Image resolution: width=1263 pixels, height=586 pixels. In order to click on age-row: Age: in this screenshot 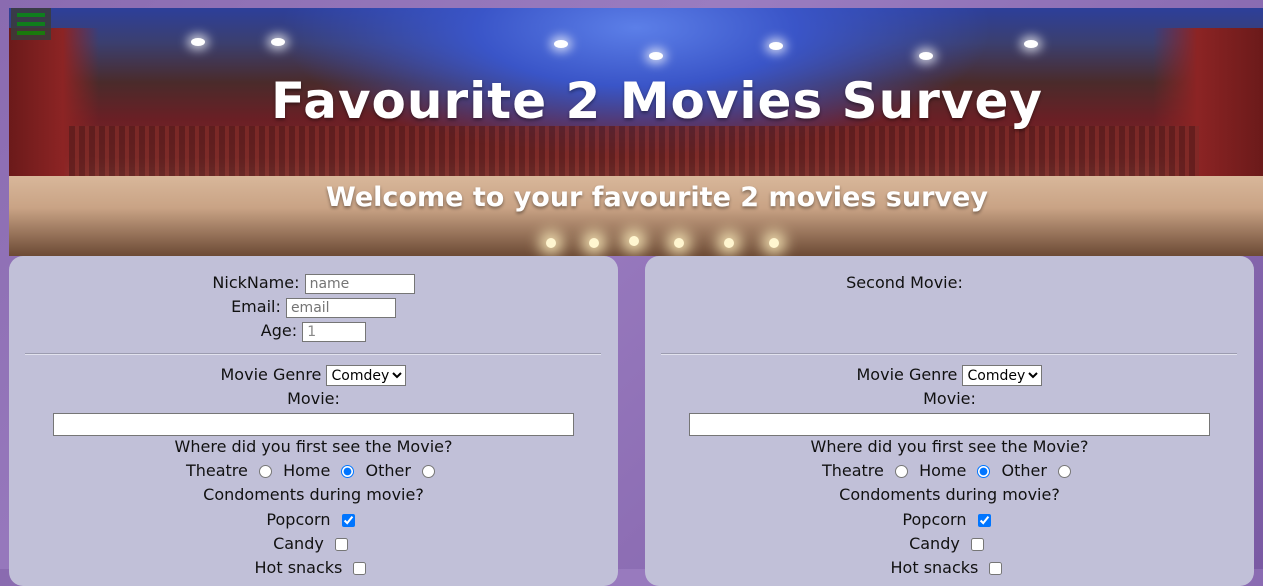, I will do `click(313, 331)`.